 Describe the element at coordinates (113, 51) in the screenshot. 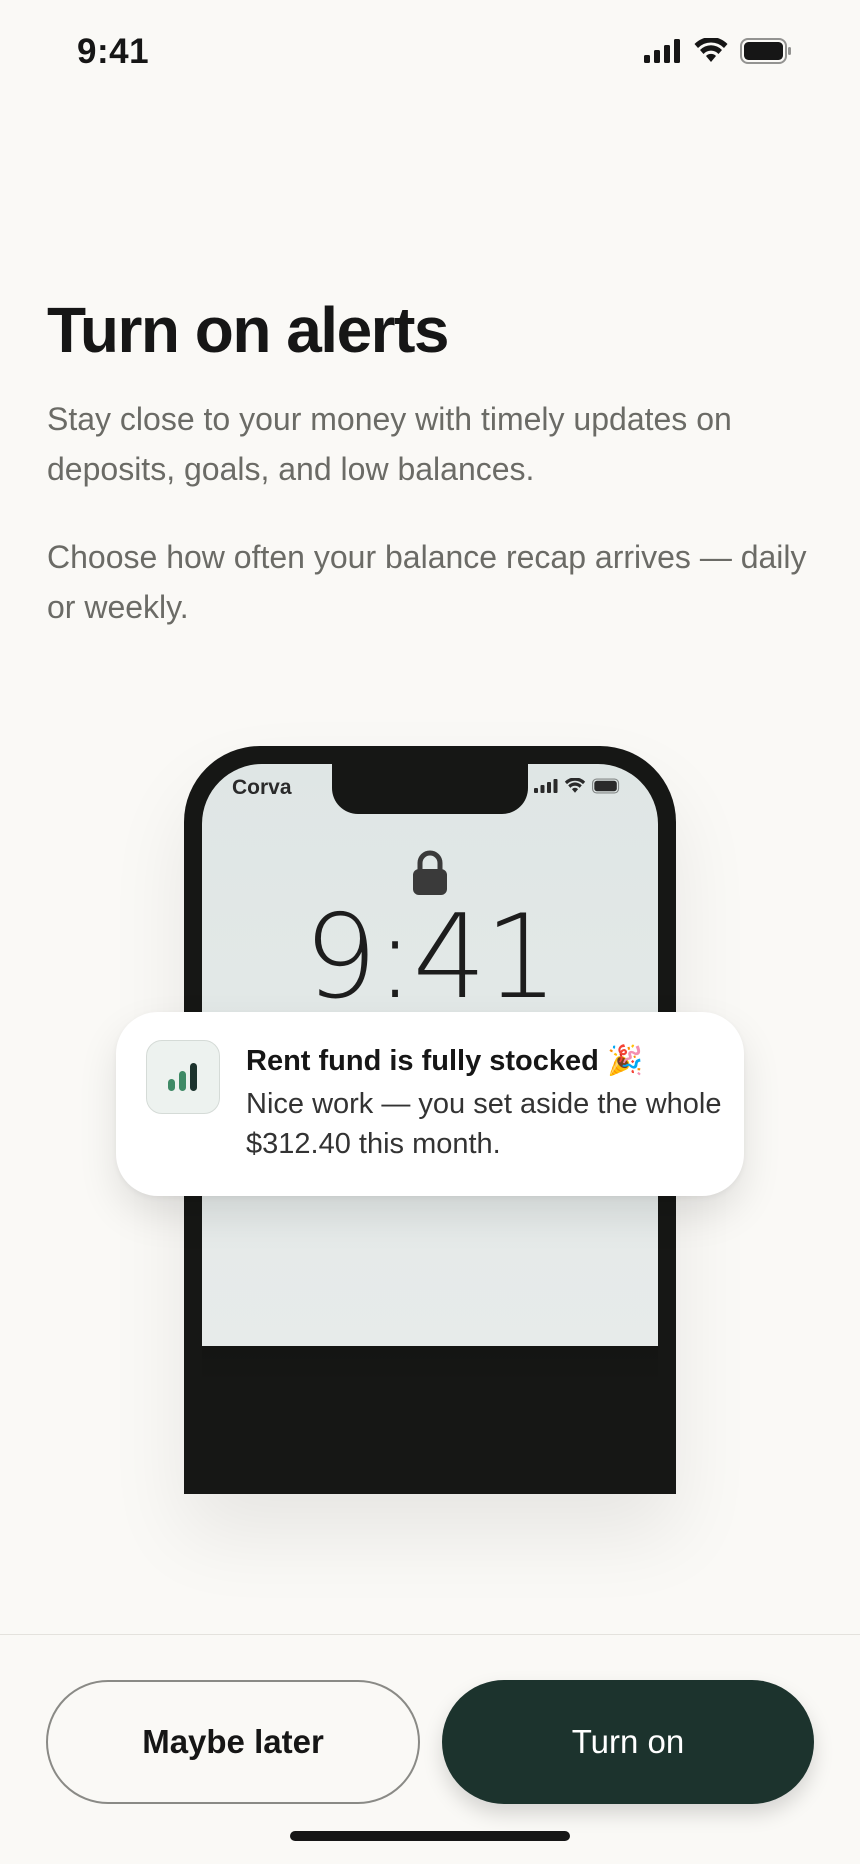

I see `status-time: 9:41` at that location.